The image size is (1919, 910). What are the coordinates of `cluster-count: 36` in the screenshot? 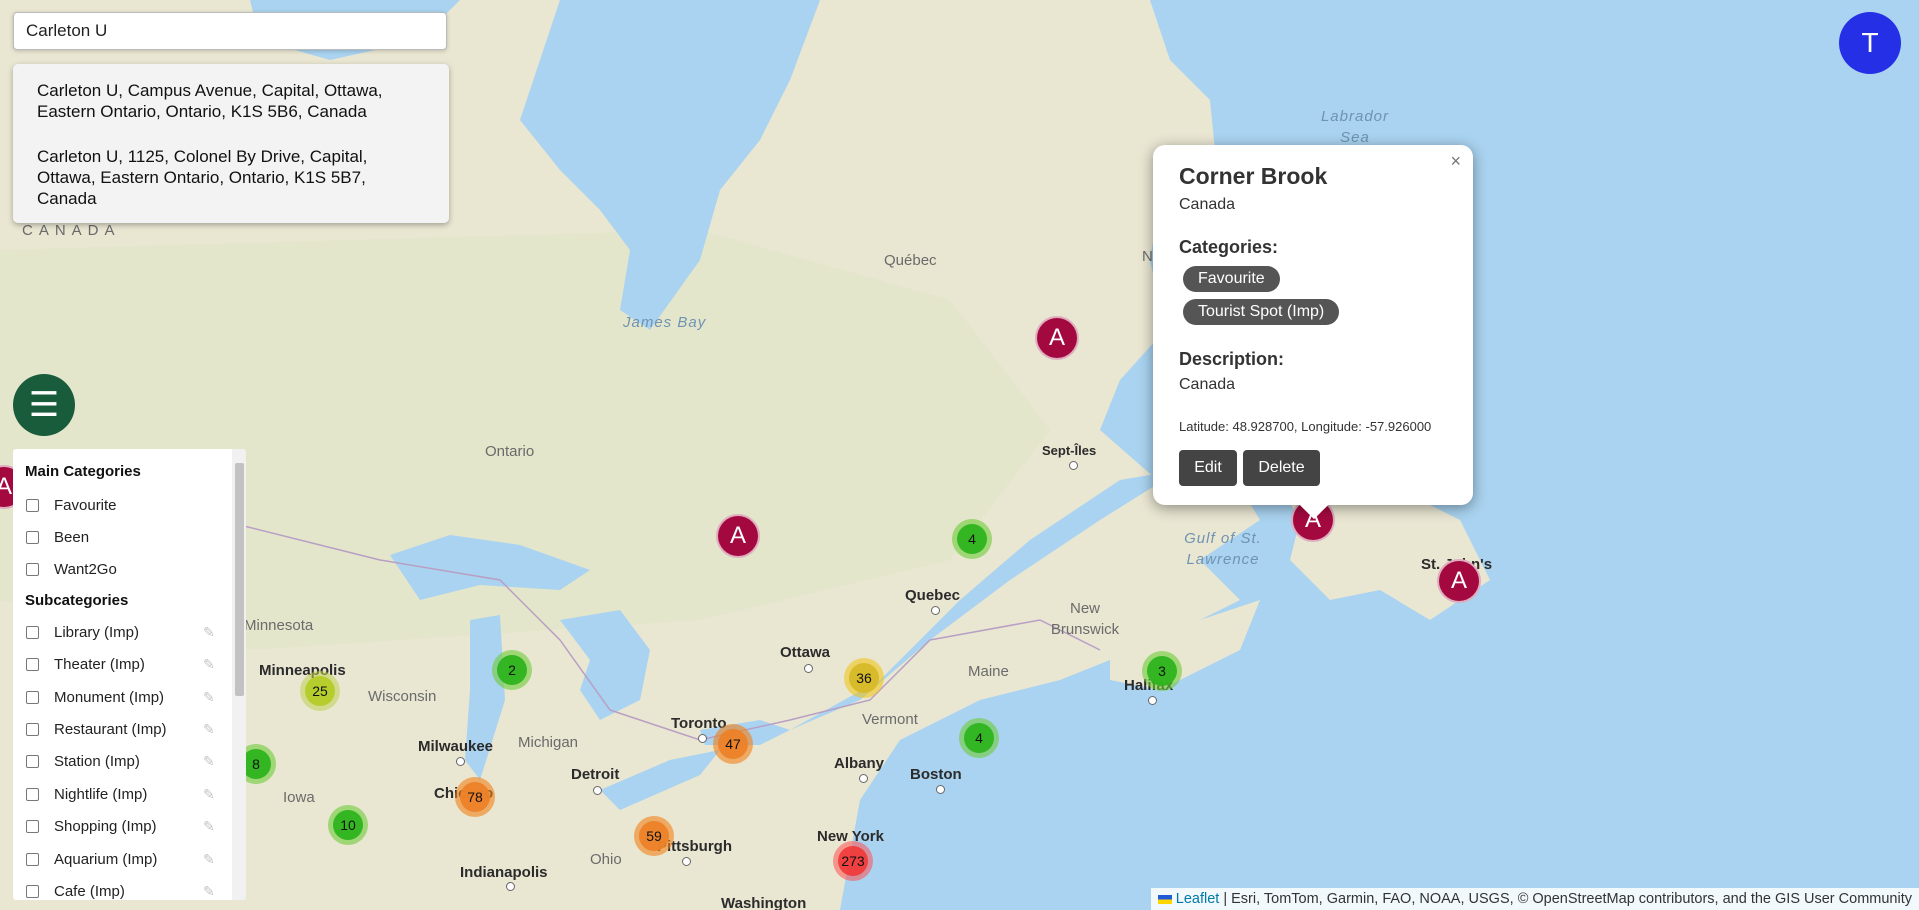 It's located at (864, 678).